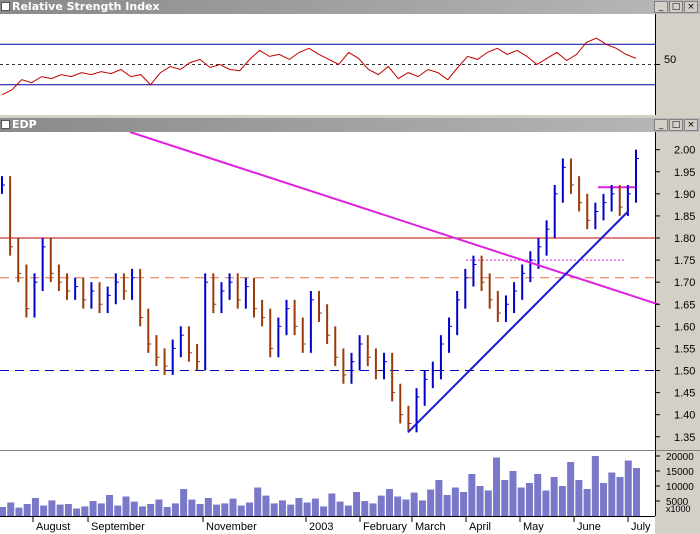  Describe the element at coordinates (684, 283) in the screenshot. I see `price-tick-label: 1.70` at that location.